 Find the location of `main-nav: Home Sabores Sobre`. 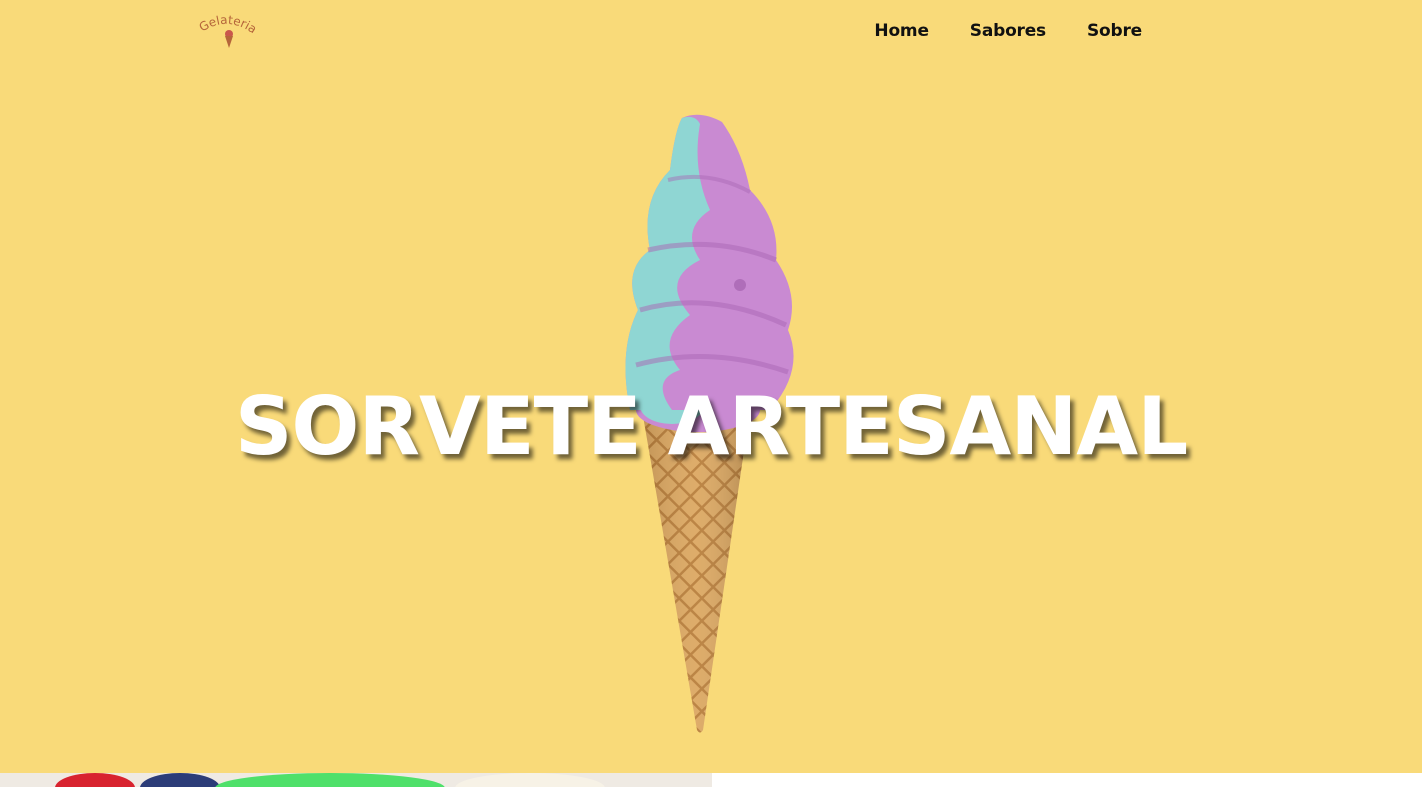

main-nav: Home Sabores Sobre is located at coordinates (1008, 31).